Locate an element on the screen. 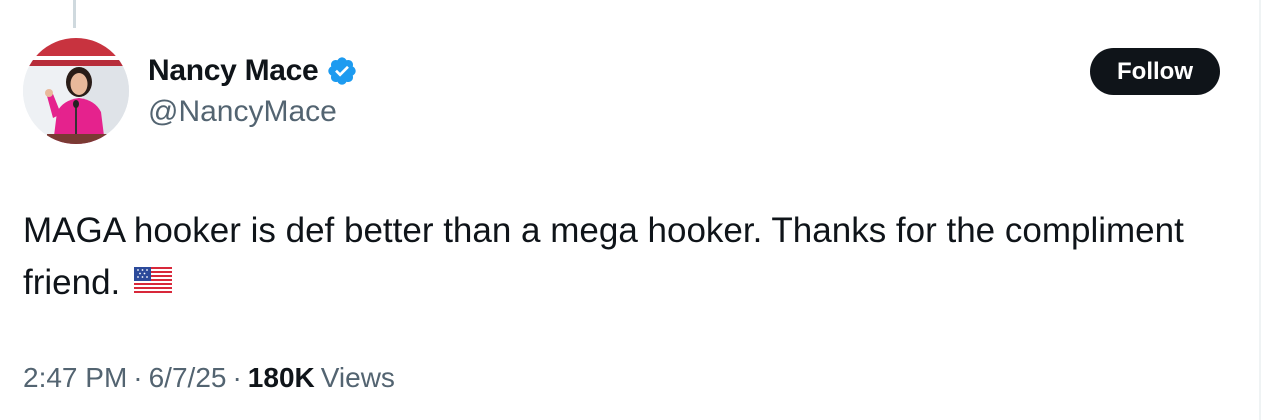 This screenshot has width=1261, height=420. avatar is located at coordinates (76, 91).